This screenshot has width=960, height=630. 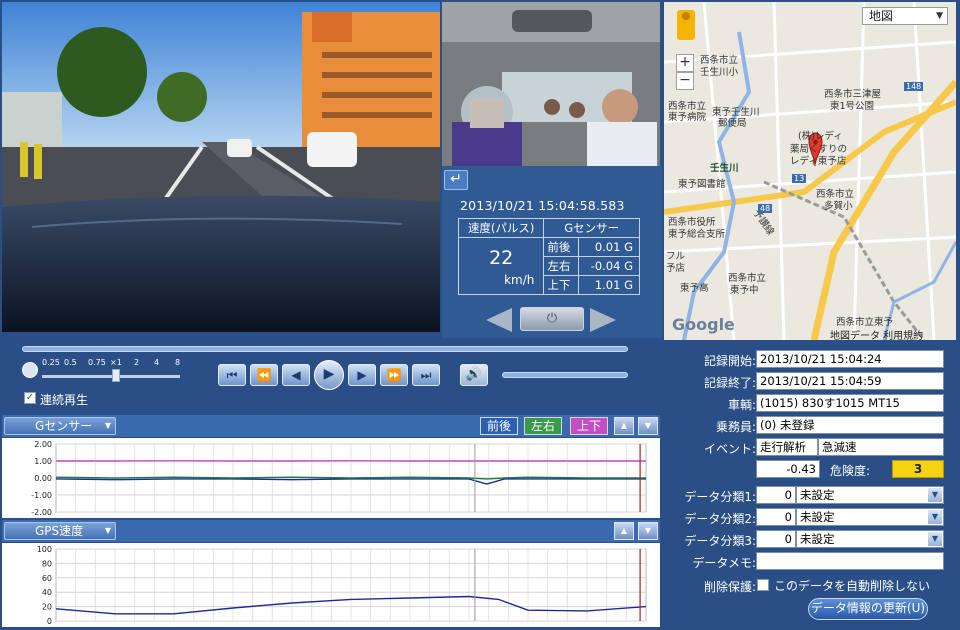 I want to click on return-arrow-icon: ↵, so click(x=456, y=180).